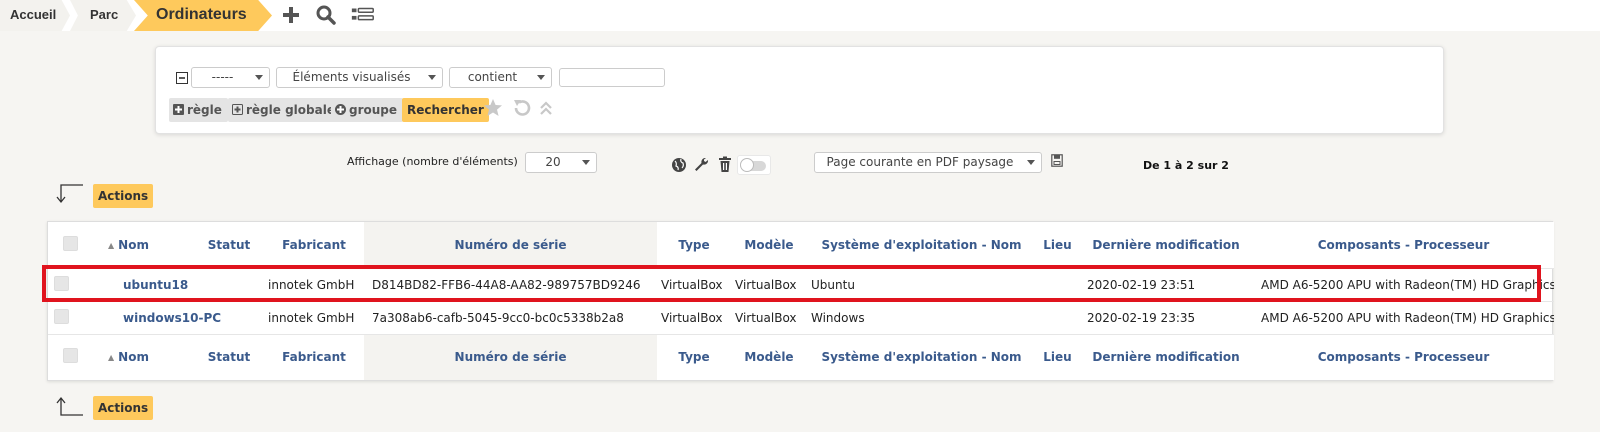 The image size is (1600, 432). Describe the element at coordinates (133, 244) in the screenshot. I see `col-header-nom-label: Nom` at that location.